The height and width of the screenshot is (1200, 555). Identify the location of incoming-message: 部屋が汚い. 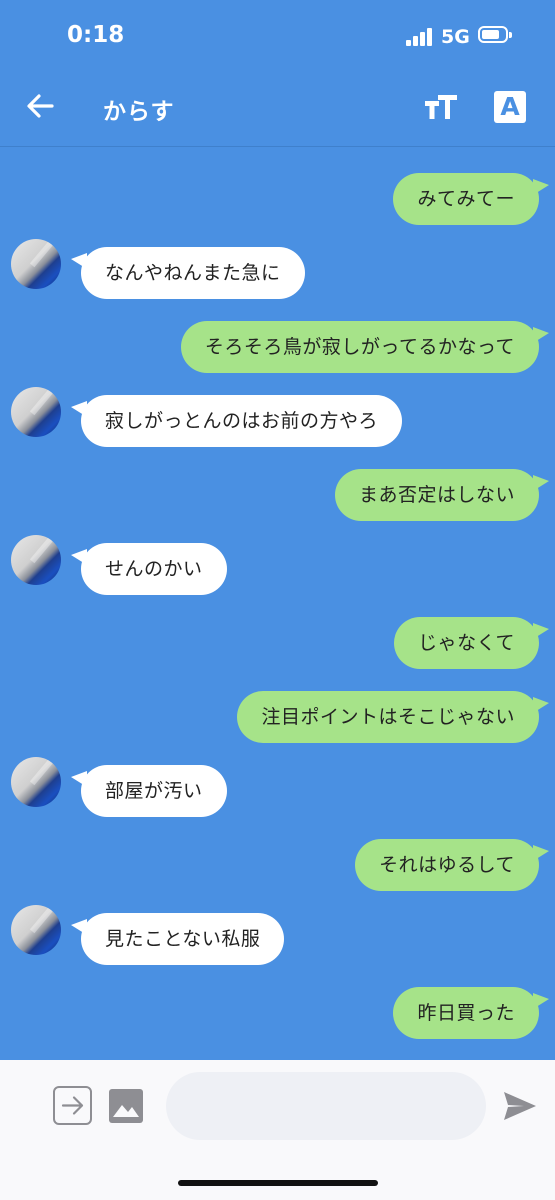
(277, 787).